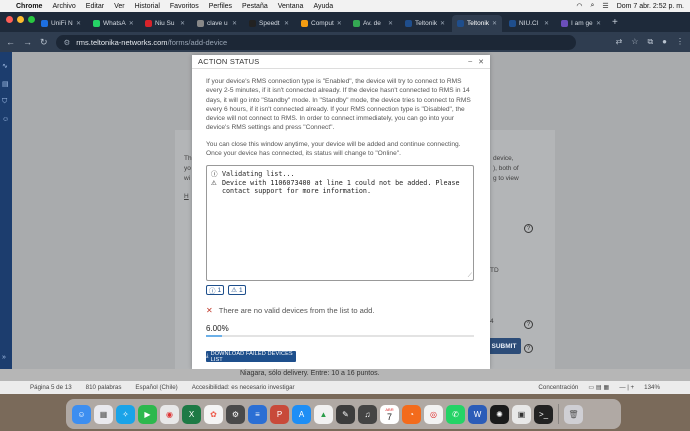 This screenshot has height=431, width=690. Describe the element at coordinates (31, 19) in the screenshot. I see `zoom-window-icon` at that location.